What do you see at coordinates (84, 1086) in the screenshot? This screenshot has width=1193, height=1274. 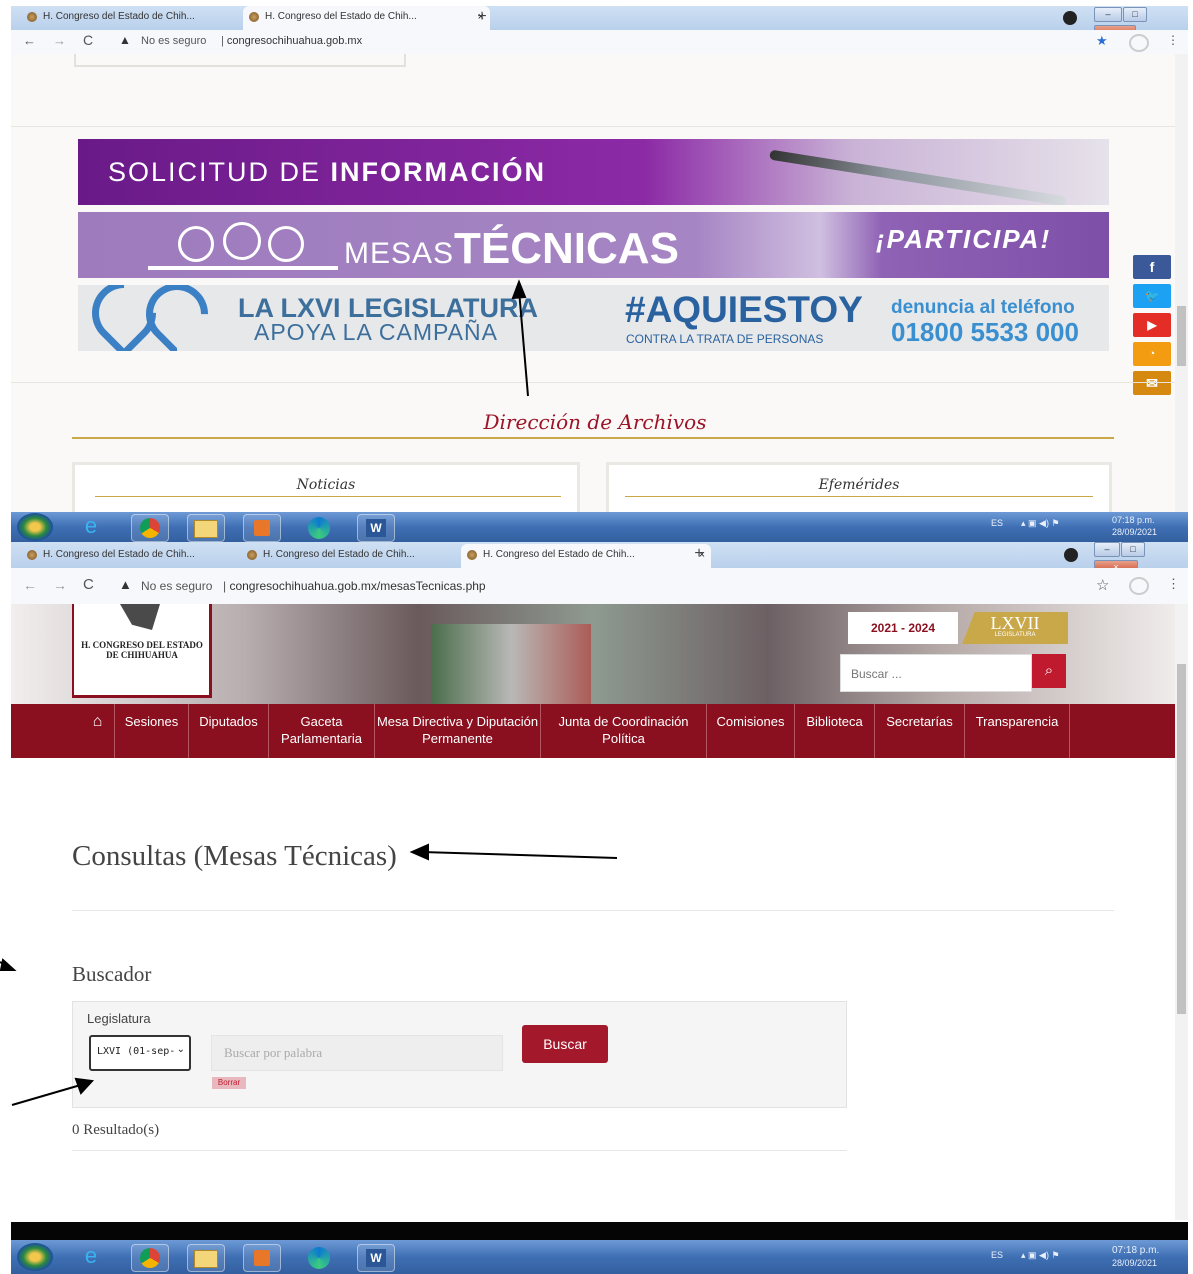 I see `arrowhead-select` at bounding box center [84, 1086].